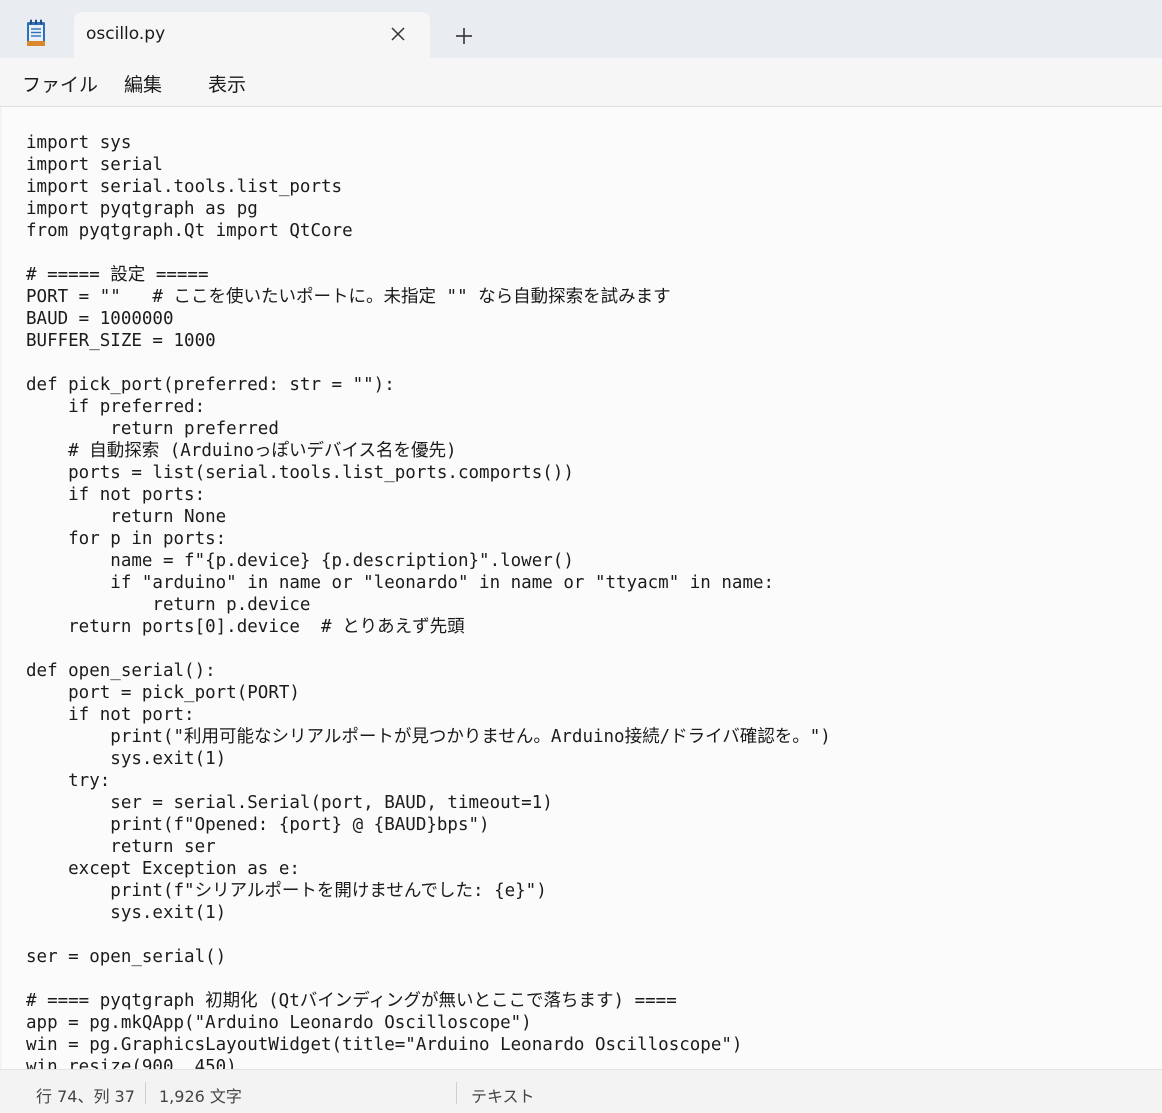 This screenshot has height=1113, width=1162. I want to click on code-line: port = pick_port(PORT), so click(163, 693).